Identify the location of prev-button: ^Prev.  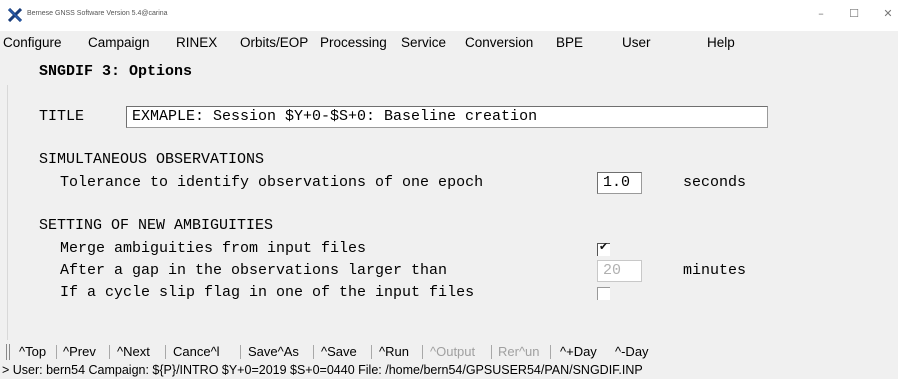
(79, 351).